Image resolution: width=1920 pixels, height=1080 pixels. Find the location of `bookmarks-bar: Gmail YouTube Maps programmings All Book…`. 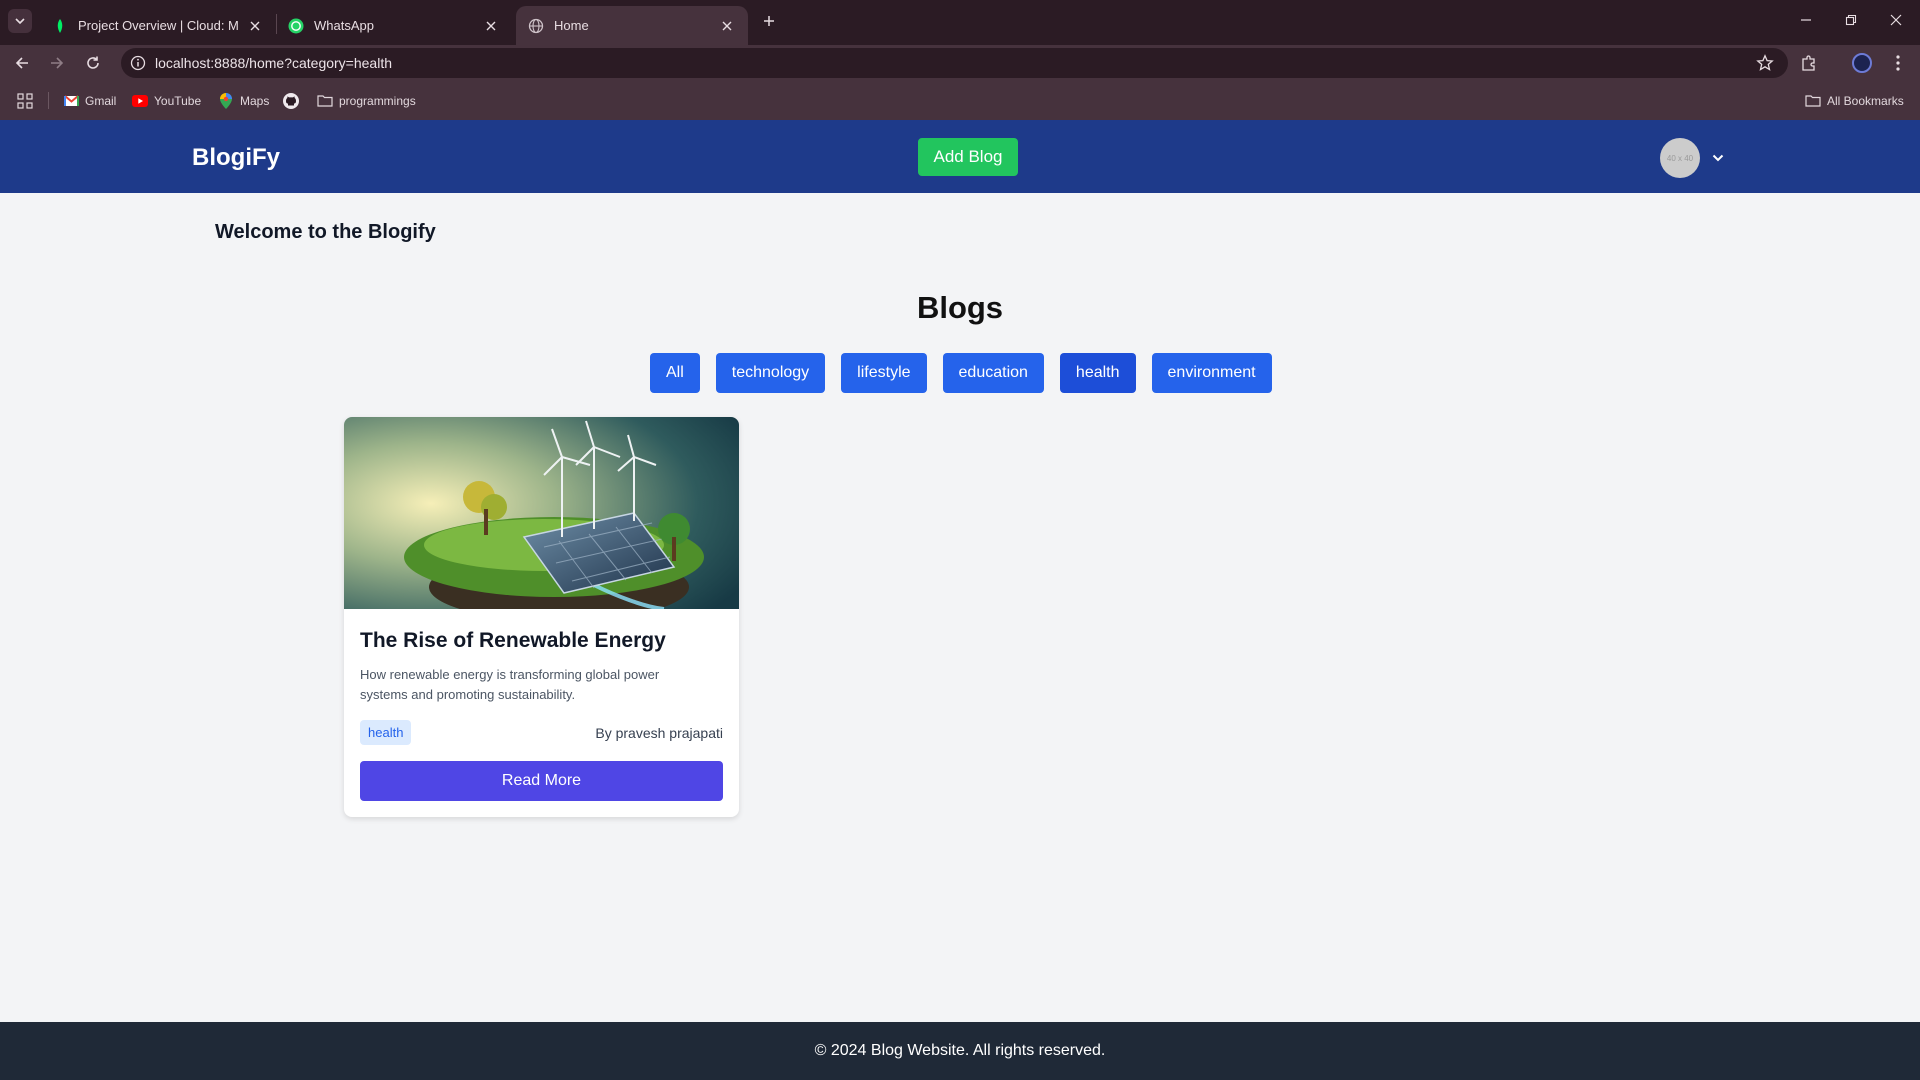

bookmarks-bar: Gmail YouTube Maps programmings All Book… is located at coordinates (960, 100).